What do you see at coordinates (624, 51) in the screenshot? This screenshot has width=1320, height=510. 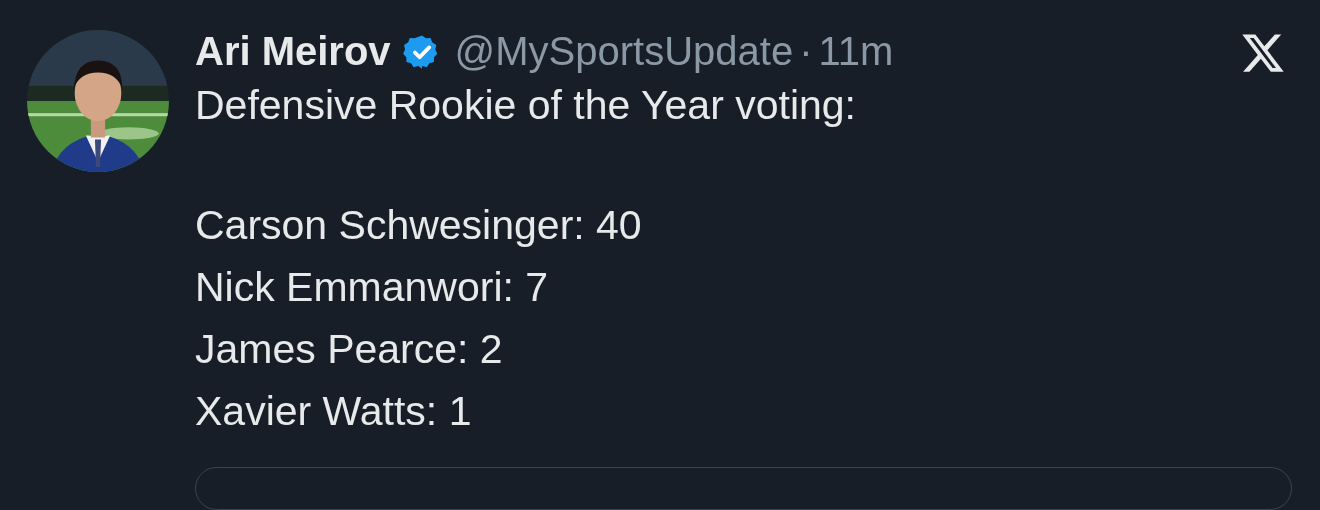 I see `author-handle: @MySportsUpdate` at bounding box center [624, 51].